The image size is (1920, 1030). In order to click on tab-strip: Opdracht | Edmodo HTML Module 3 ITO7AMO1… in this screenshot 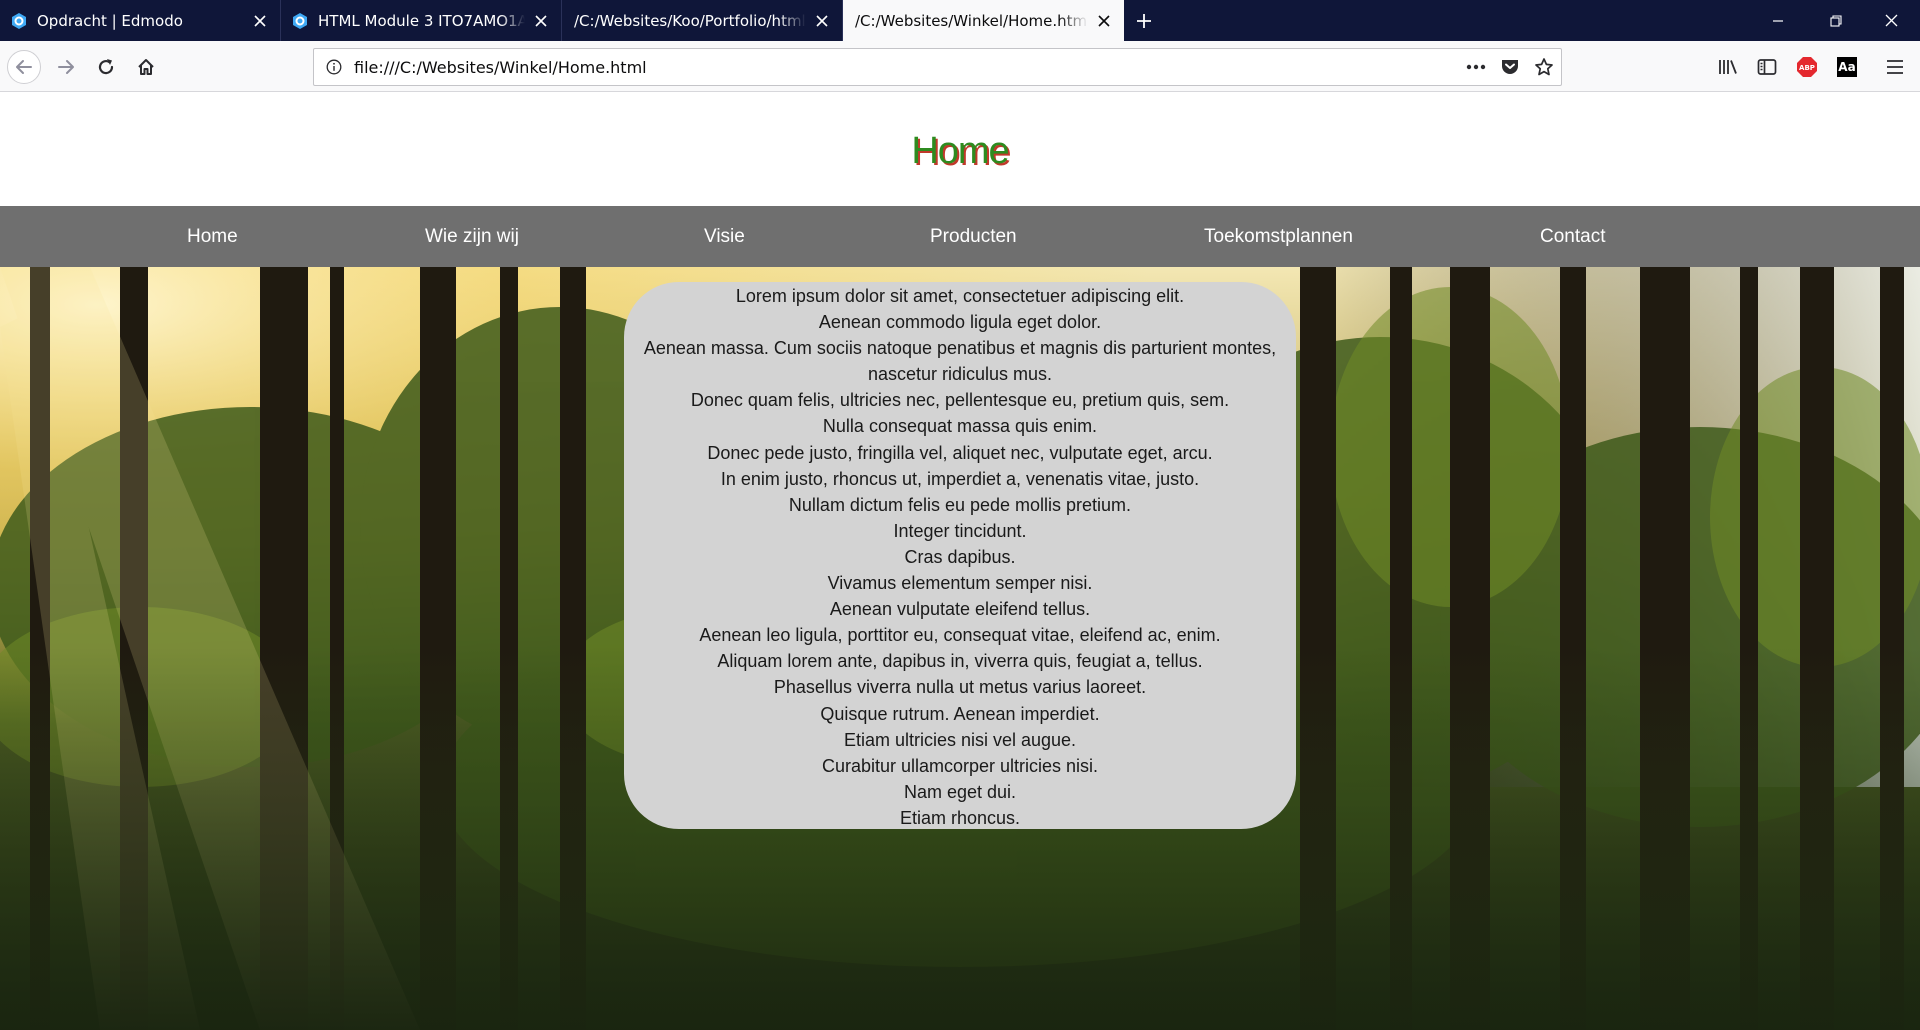, I will do `click(960, 20)`.